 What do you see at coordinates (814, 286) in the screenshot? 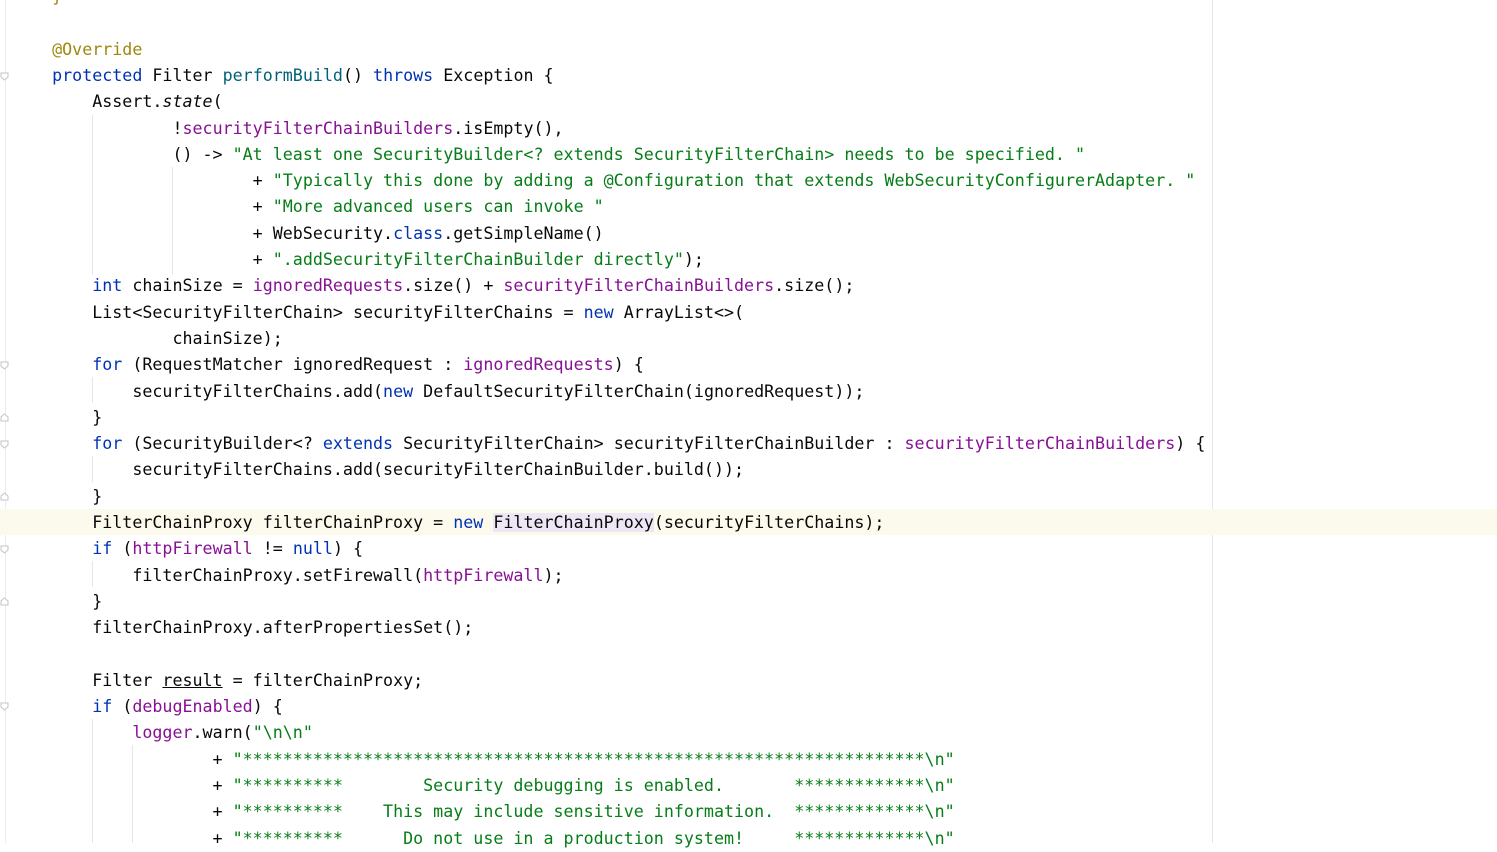
I see `code-token: .size();` at bounding box center [814, 286].